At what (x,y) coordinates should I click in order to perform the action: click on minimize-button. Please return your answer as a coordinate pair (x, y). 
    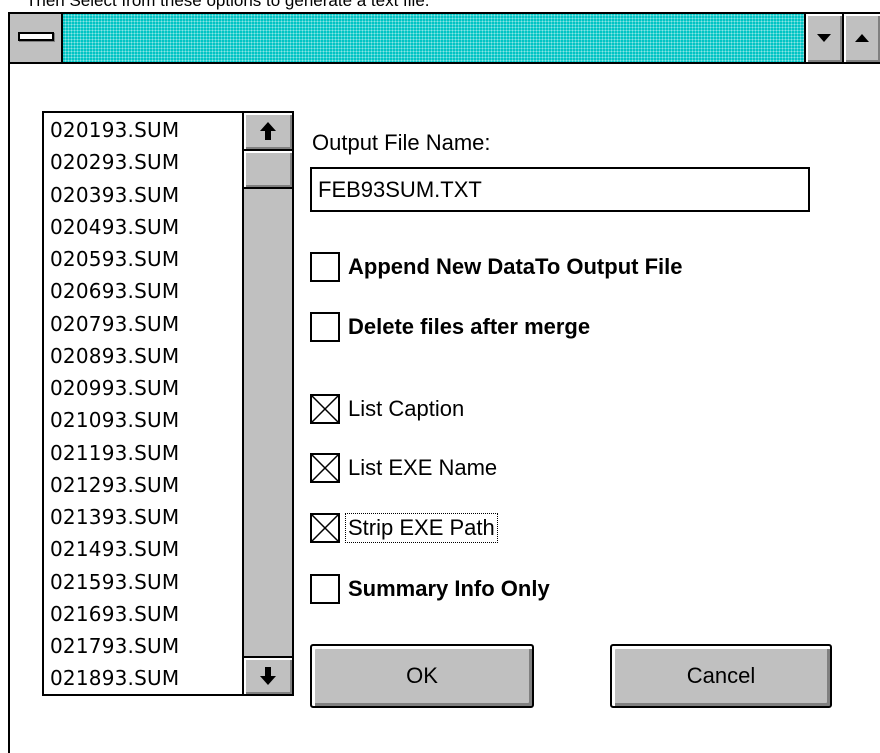
    Looking at the image, I should click on (823, 38).